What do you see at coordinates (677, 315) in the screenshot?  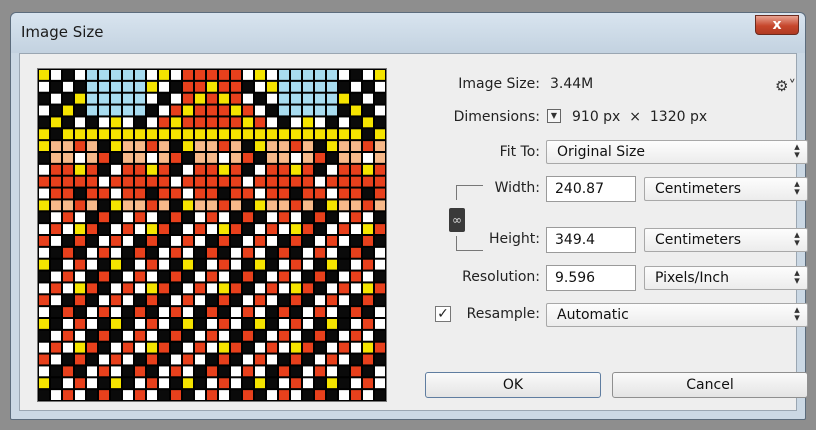 I see `resample-select: Automatic ▴ ▾` at bounding box center [677, 315].